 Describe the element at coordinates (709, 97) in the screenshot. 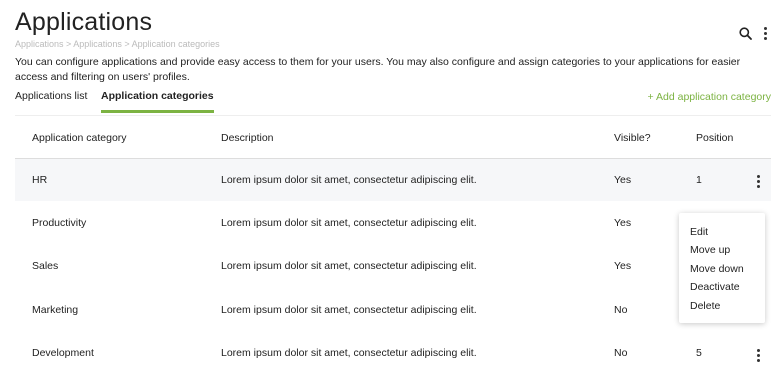

I see `add-application-category-link: + Add application category` at that location.